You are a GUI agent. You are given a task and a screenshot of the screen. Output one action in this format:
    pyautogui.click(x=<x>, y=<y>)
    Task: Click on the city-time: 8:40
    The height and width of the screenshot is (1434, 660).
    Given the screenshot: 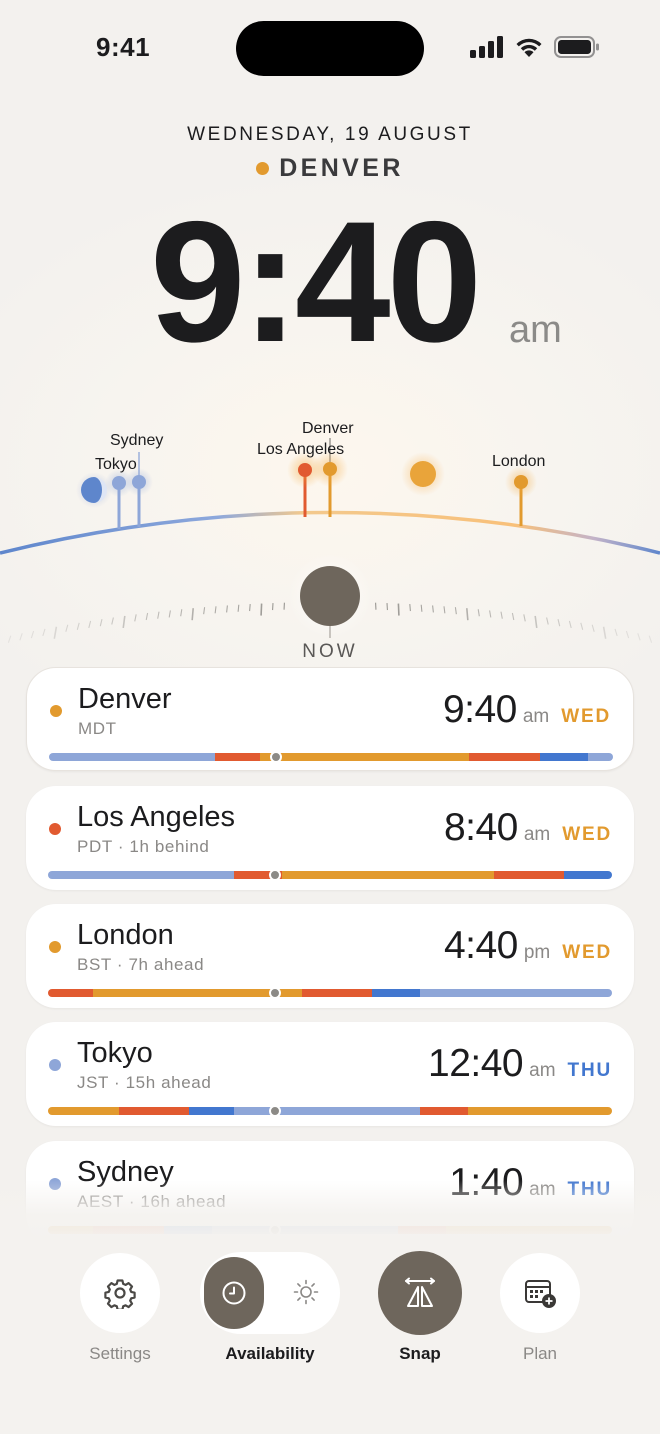 What is the action you would take?
    pyautogui.click(x=480, y=827)
    